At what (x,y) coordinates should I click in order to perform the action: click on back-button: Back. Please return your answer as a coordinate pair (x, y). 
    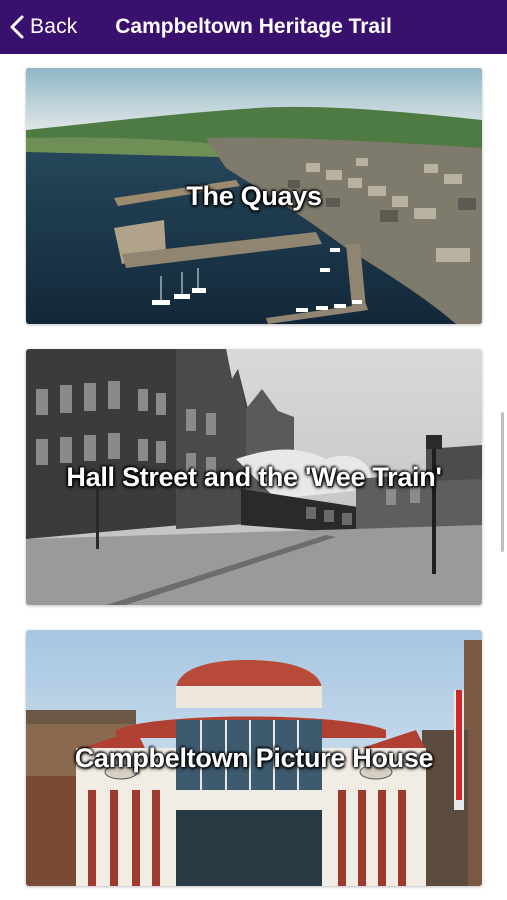
    Looking at the image, I should click on (43, 27).